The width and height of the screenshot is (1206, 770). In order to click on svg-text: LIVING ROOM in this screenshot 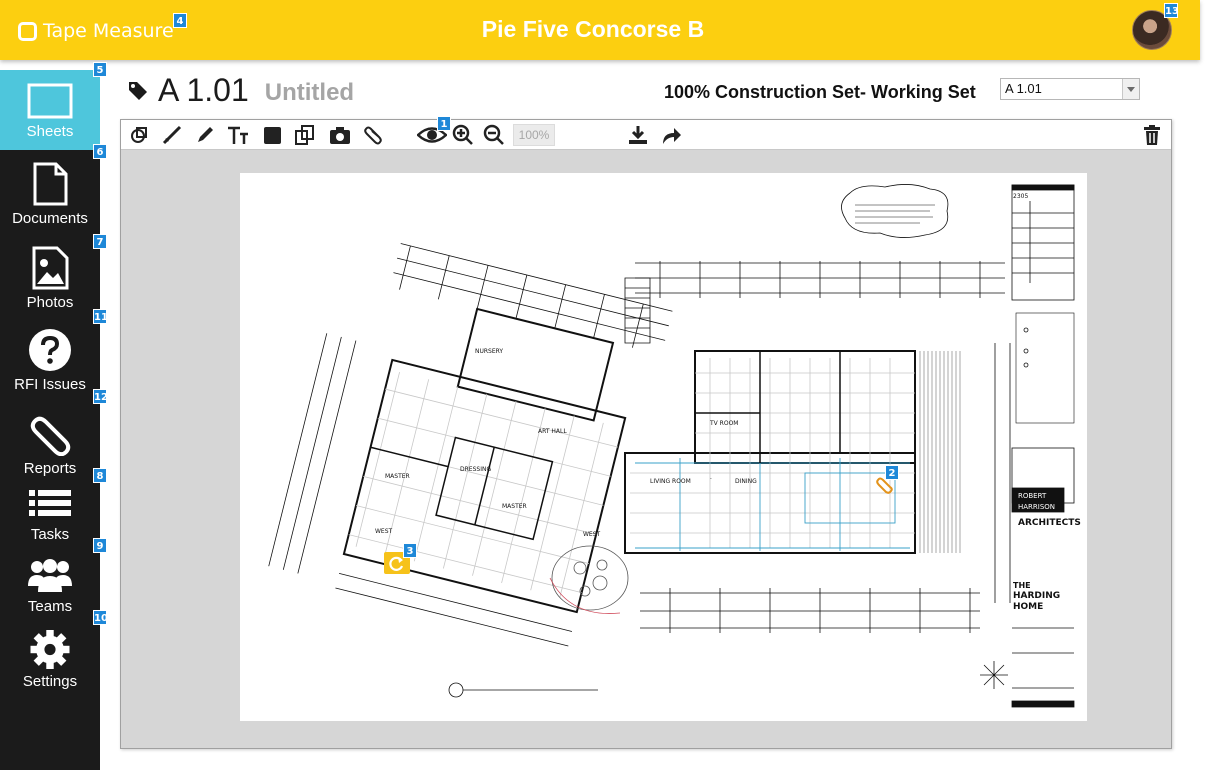, I will do `click(670, 481)`.